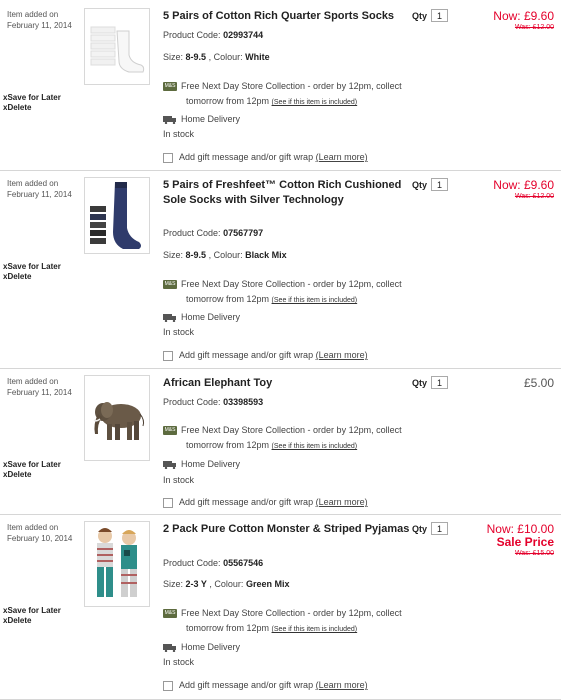  What do you see at coordinates (288, 383) in the screenshot?
I see `product-title-link: African Elephant Toy` at bounding box center [288, 383].